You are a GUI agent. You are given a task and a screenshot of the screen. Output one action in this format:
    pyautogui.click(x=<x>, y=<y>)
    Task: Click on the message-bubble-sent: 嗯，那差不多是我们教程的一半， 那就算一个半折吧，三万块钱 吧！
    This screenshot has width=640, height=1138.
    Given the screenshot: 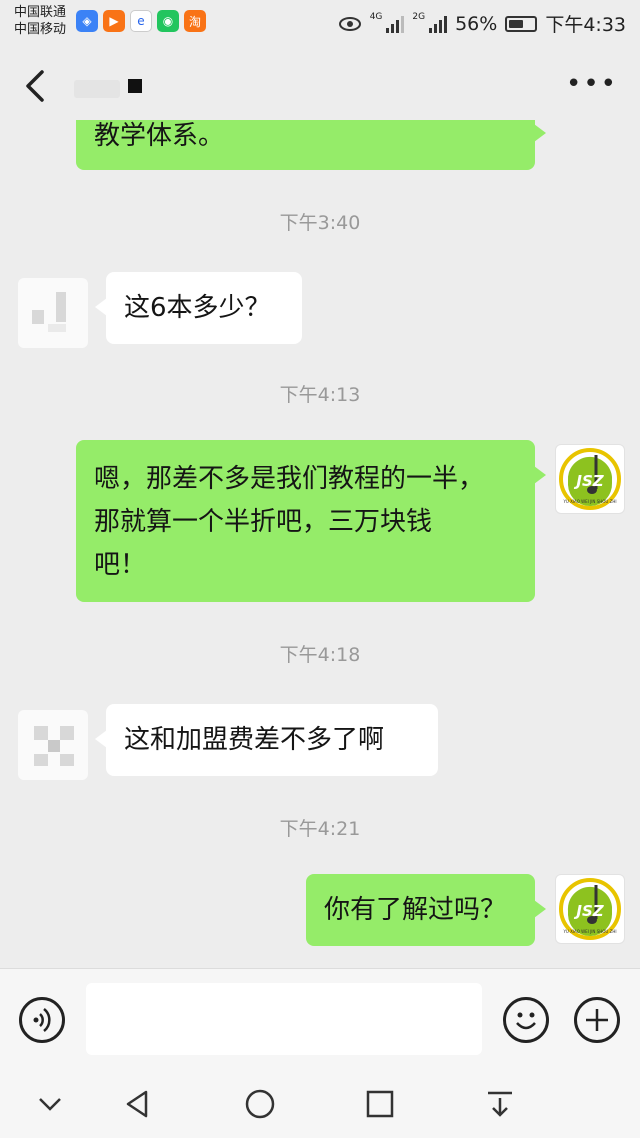 What is the action you would take?
    pyautogui.click(x=311, y=521)
    